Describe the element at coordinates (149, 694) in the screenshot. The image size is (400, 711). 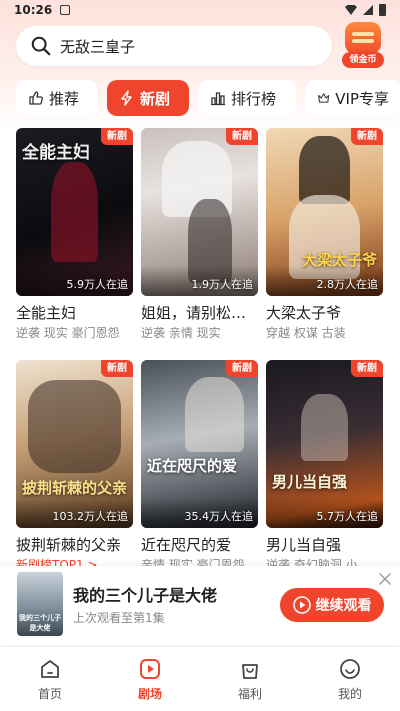
I see `nav-label: 剧场` at that location.